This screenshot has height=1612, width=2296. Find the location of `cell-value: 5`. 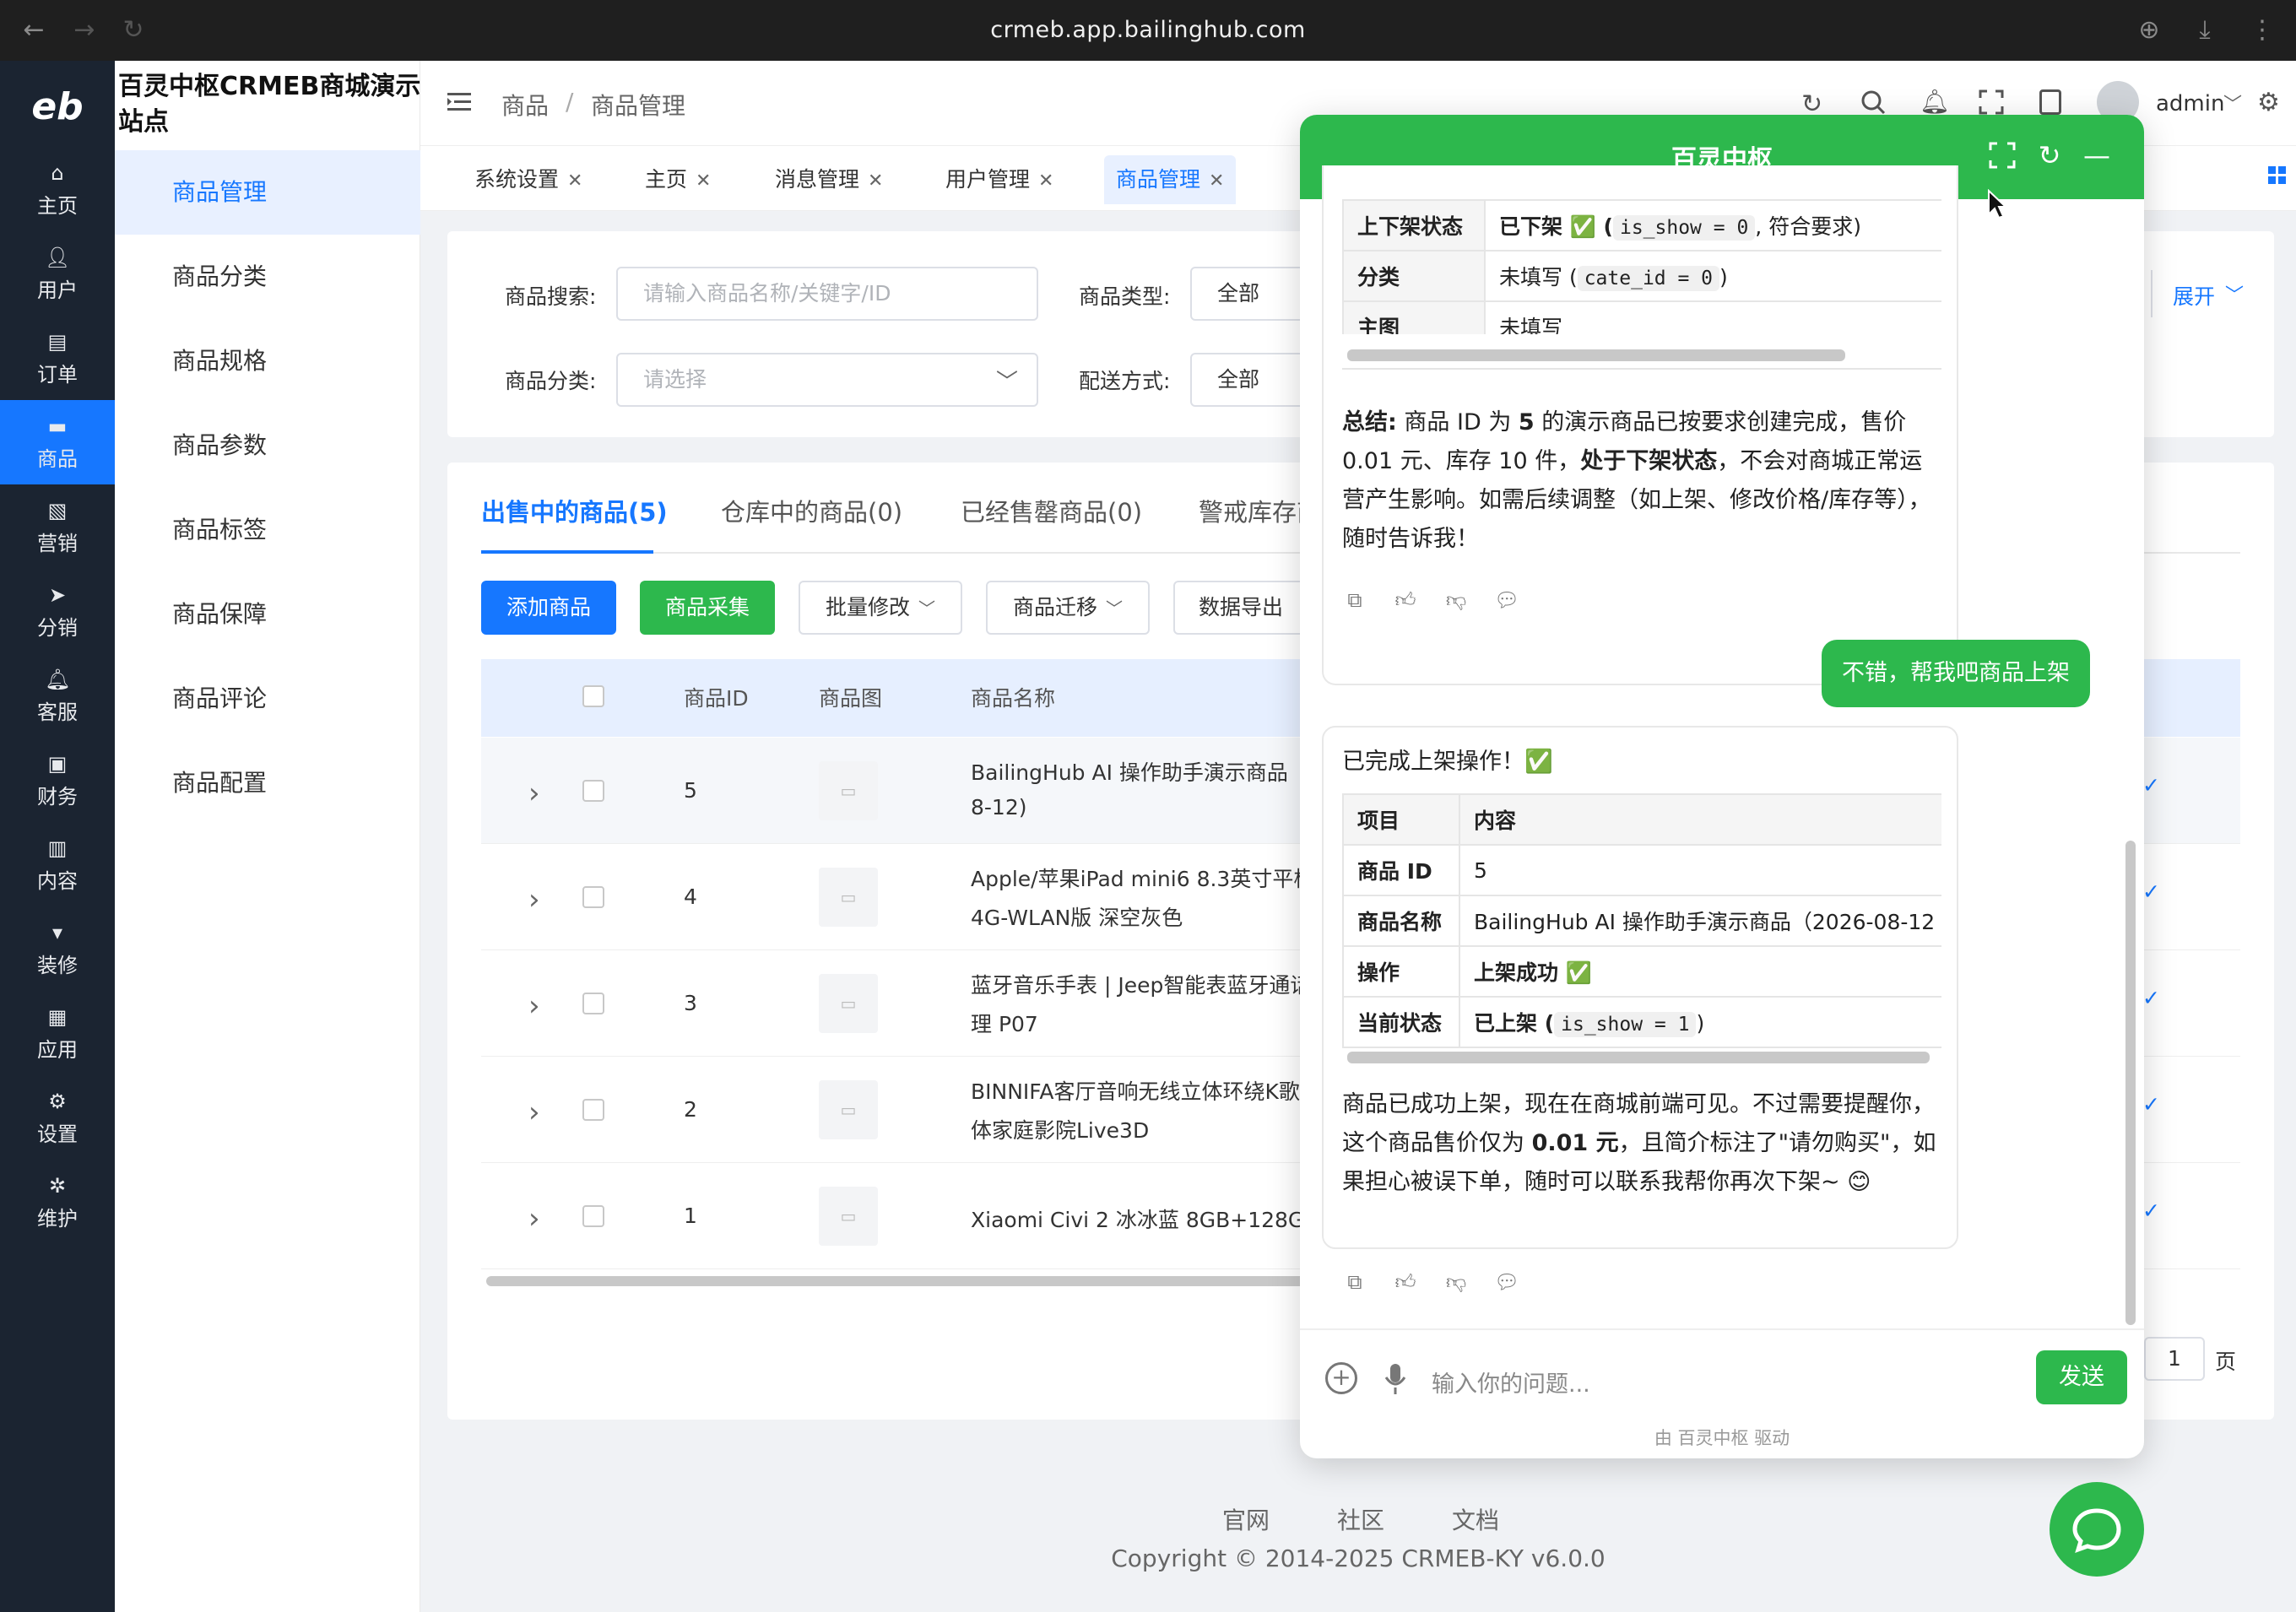

cell-value: 5 is located at coordinates (1700, 870).